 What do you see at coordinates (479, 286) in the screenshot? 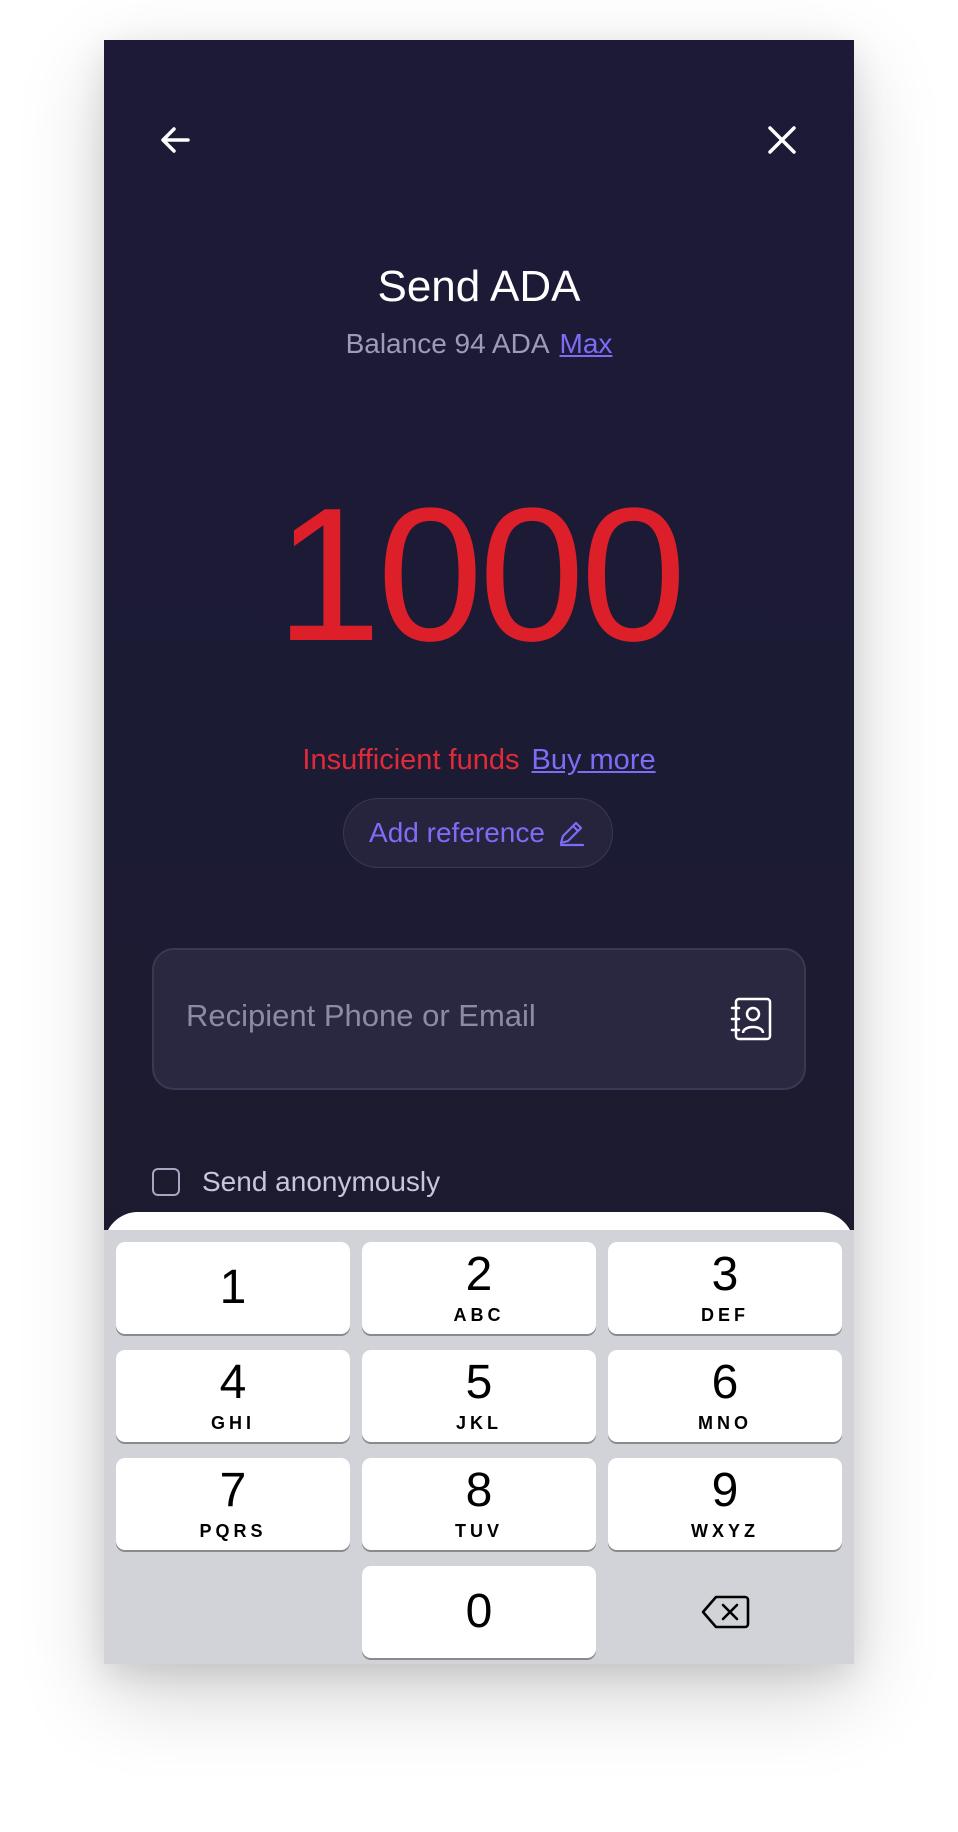
I see `page-title: Send ADA` at bounding box center [479, 286].